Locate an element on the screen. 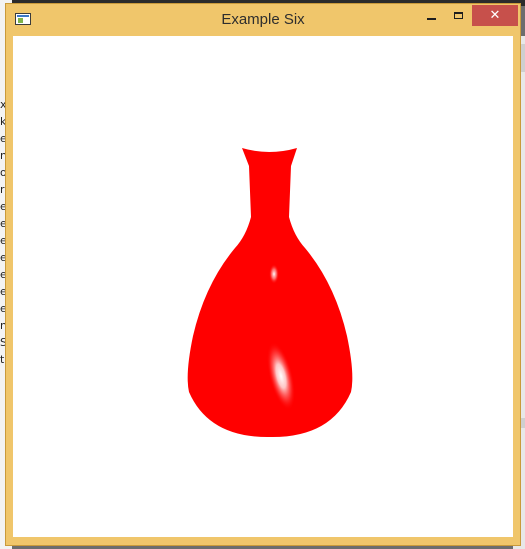 The image size is (525, 549). close-icon: ✕ is located at coordinates (495, 15).